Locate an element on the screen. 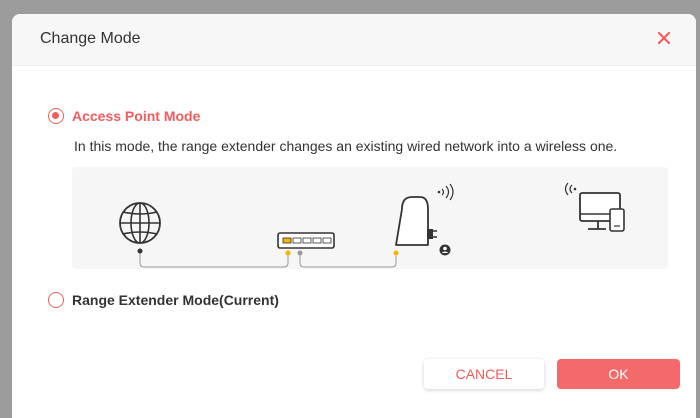 This screenshot has width=700, height=418. range-extender-mode-label: Range Extender Mode(Current) is located at coordinates (175, 300).